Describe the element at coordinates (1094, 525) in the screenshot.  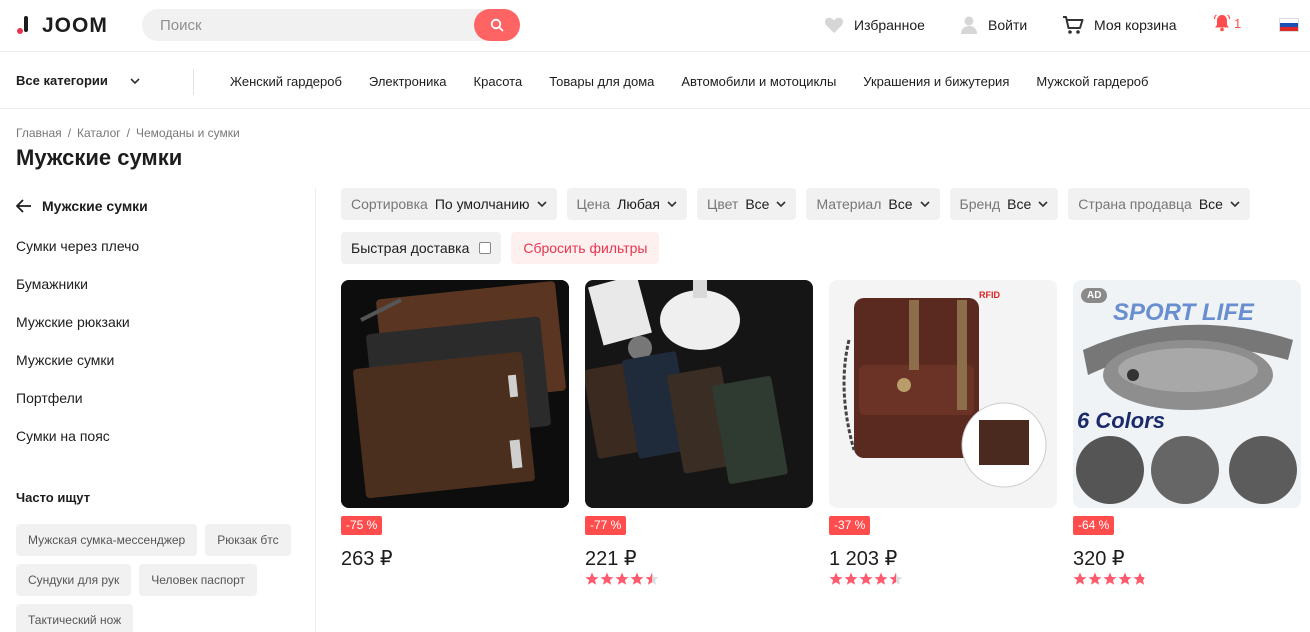
I see `discount-badge: -64 %` at that location.